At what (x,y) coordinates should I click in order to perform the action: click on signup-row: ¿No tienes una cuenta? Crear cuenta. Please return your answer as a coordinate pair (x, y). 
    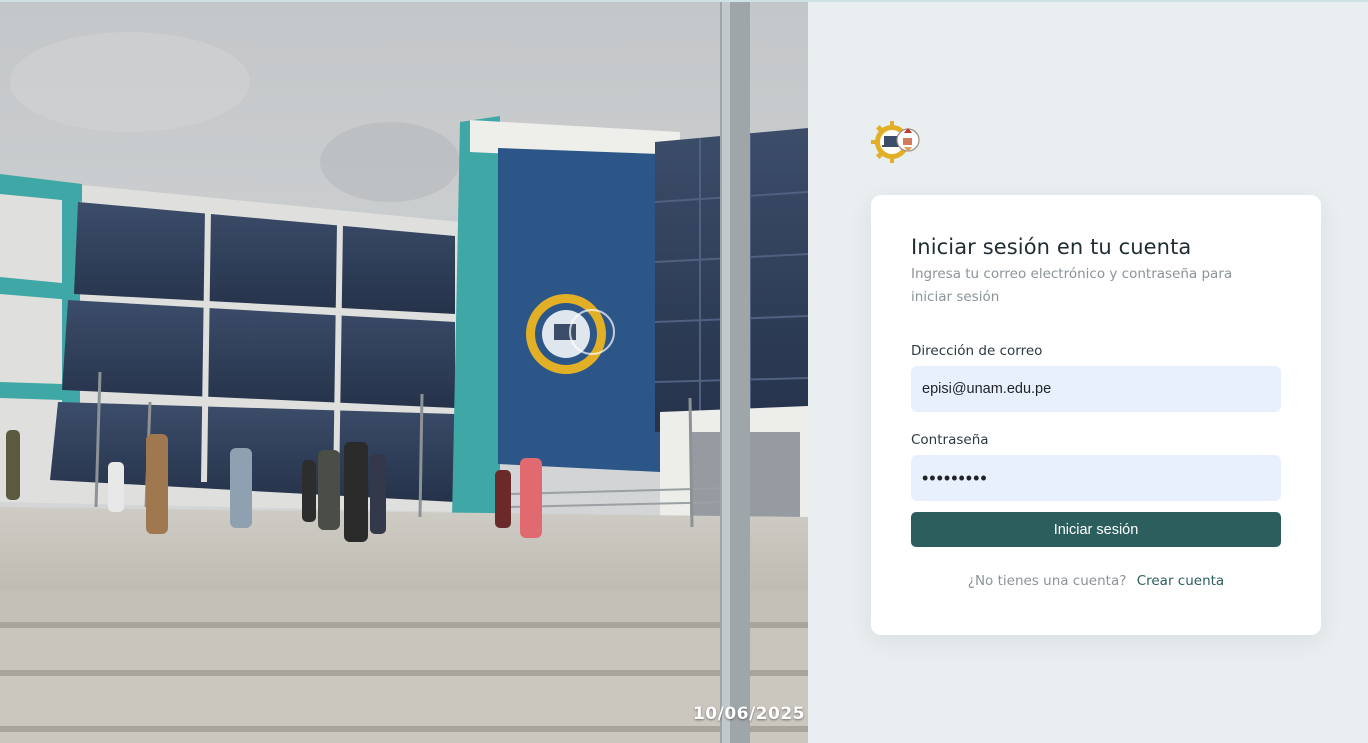
    Looking at the image, I should click on (1096, 581).